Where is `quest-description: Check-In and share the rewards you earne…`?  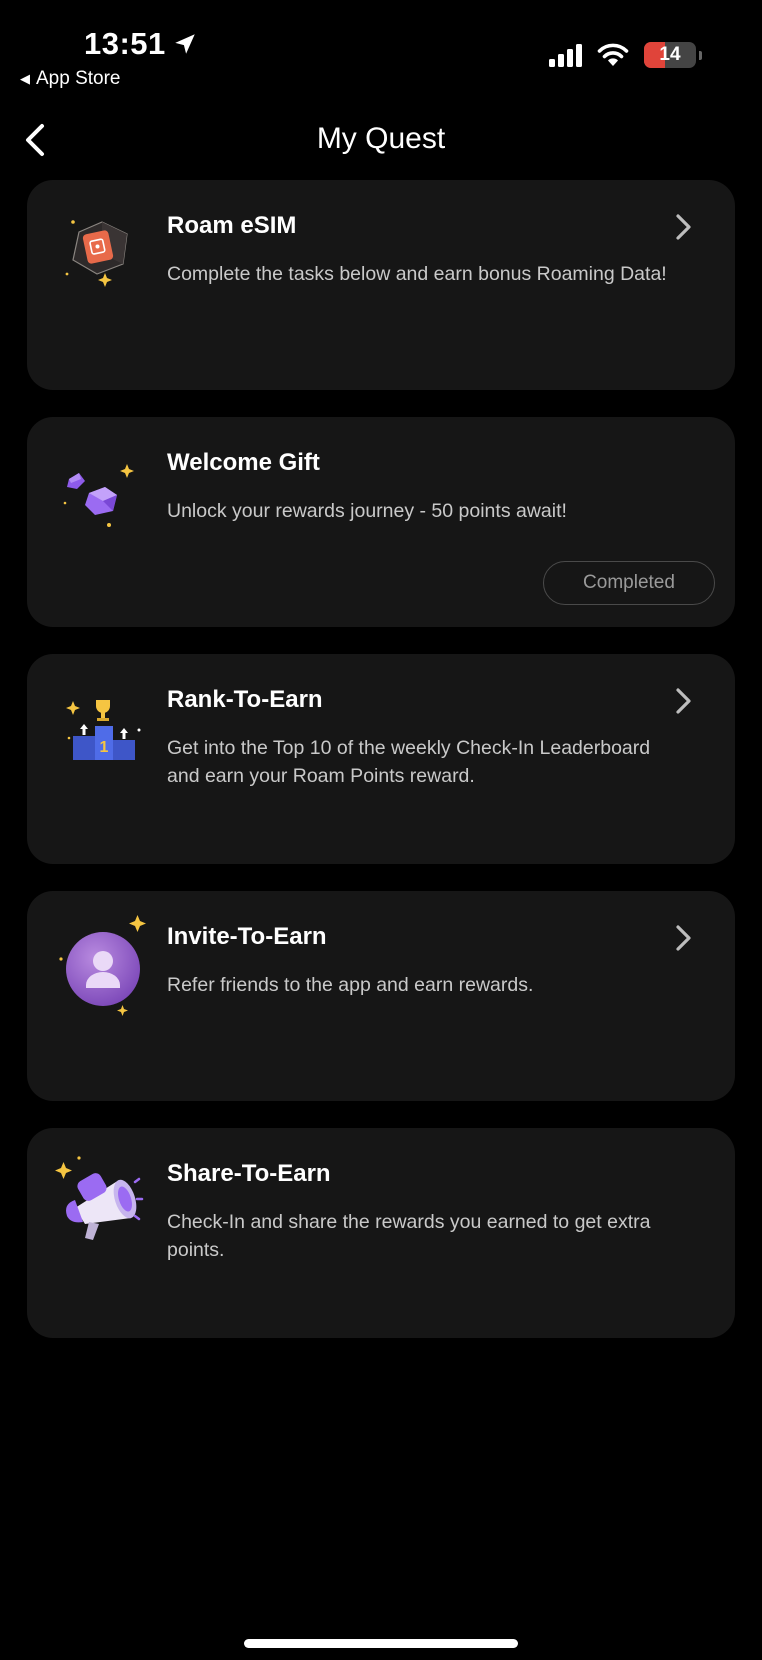 quest-description: Check-In and share the rewards you earne… is located at coordinates (409, 1236).